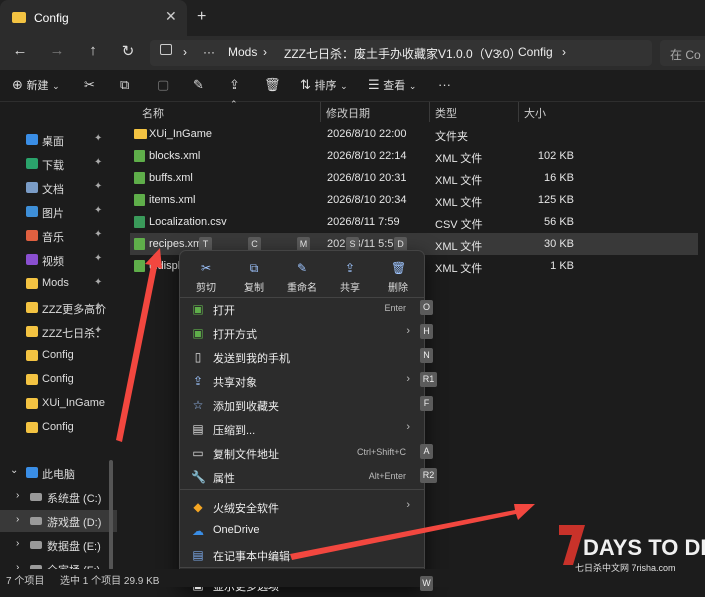  Describe the element at coordinates (58, 212) in the screenshot. I see `sidebar-item: 图片 ✦` at that location.